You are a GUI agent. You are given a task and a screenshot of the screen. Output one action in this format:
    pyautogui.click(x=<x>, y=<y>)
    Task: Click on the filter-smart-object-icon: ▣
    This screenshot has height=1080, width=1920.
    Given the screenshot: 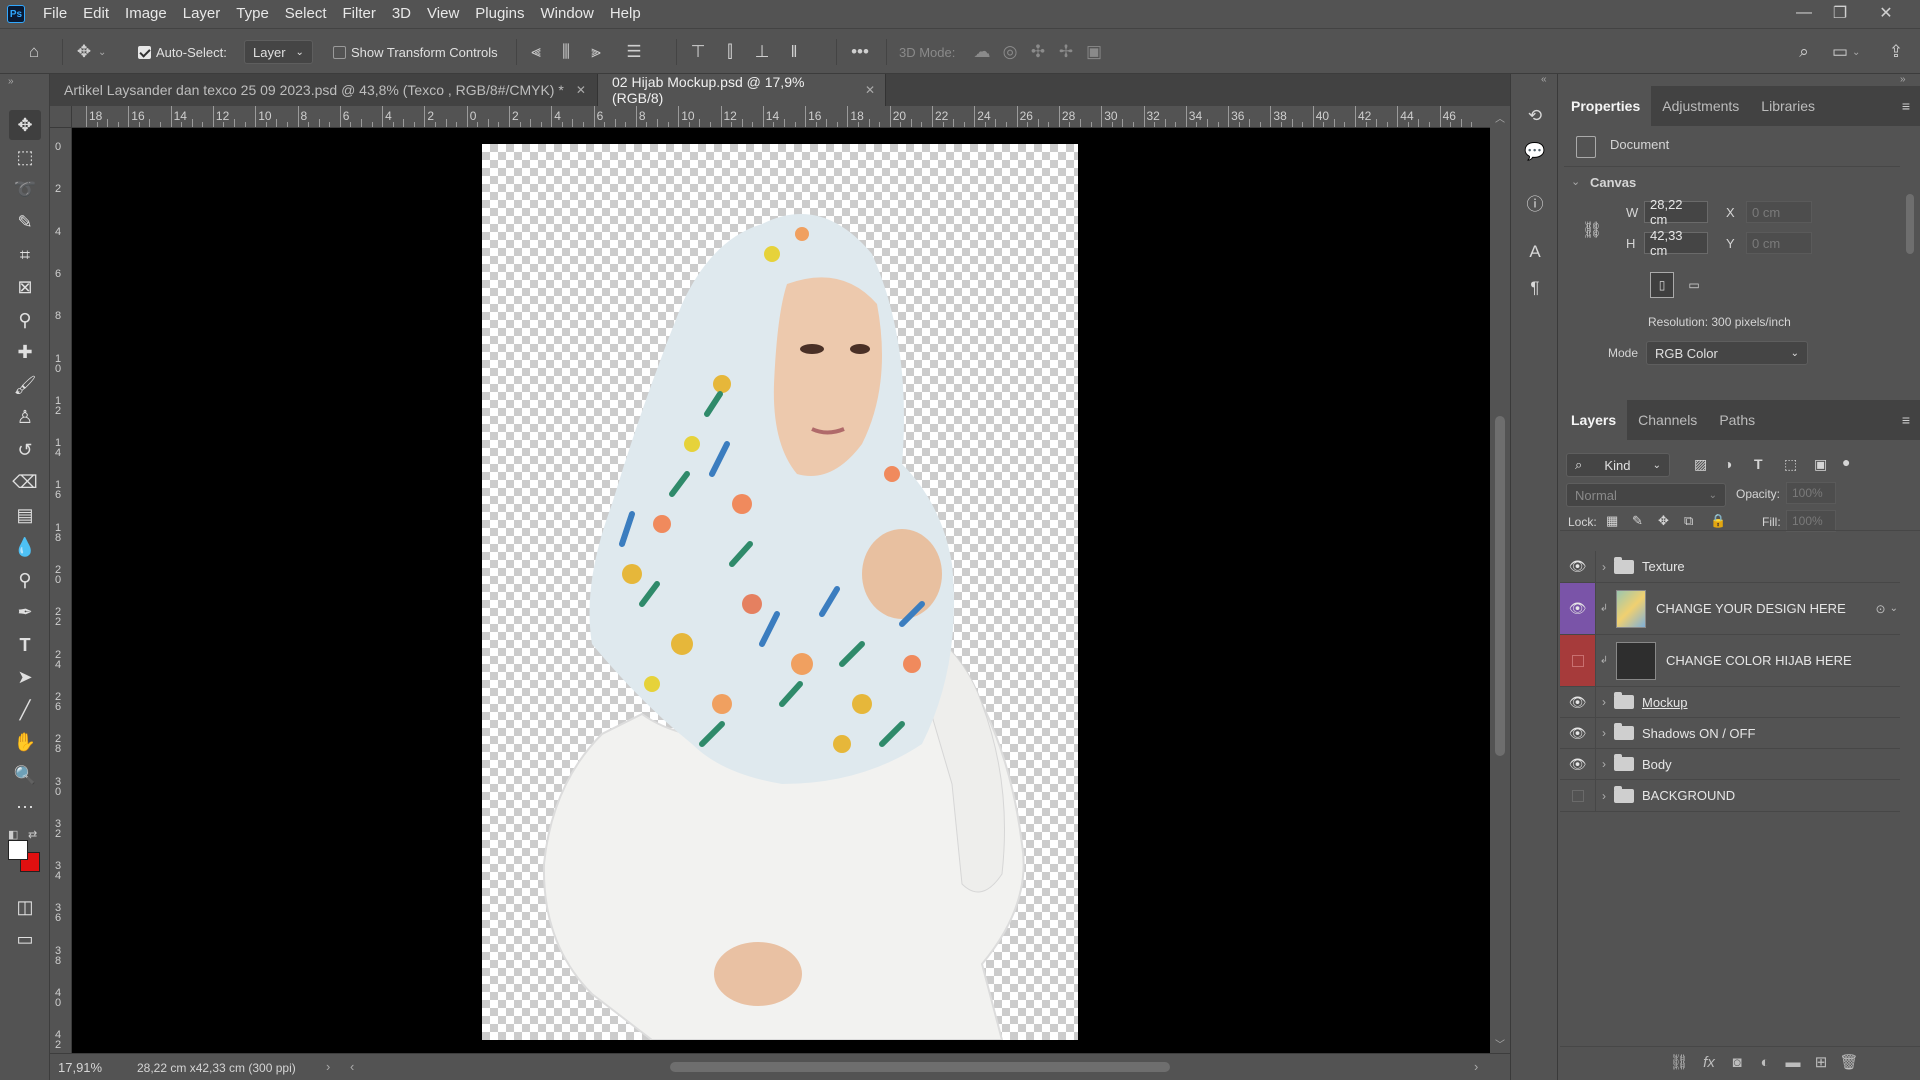 What is the action you would take?
    pyautogui.click(x=1820, y=464)
    